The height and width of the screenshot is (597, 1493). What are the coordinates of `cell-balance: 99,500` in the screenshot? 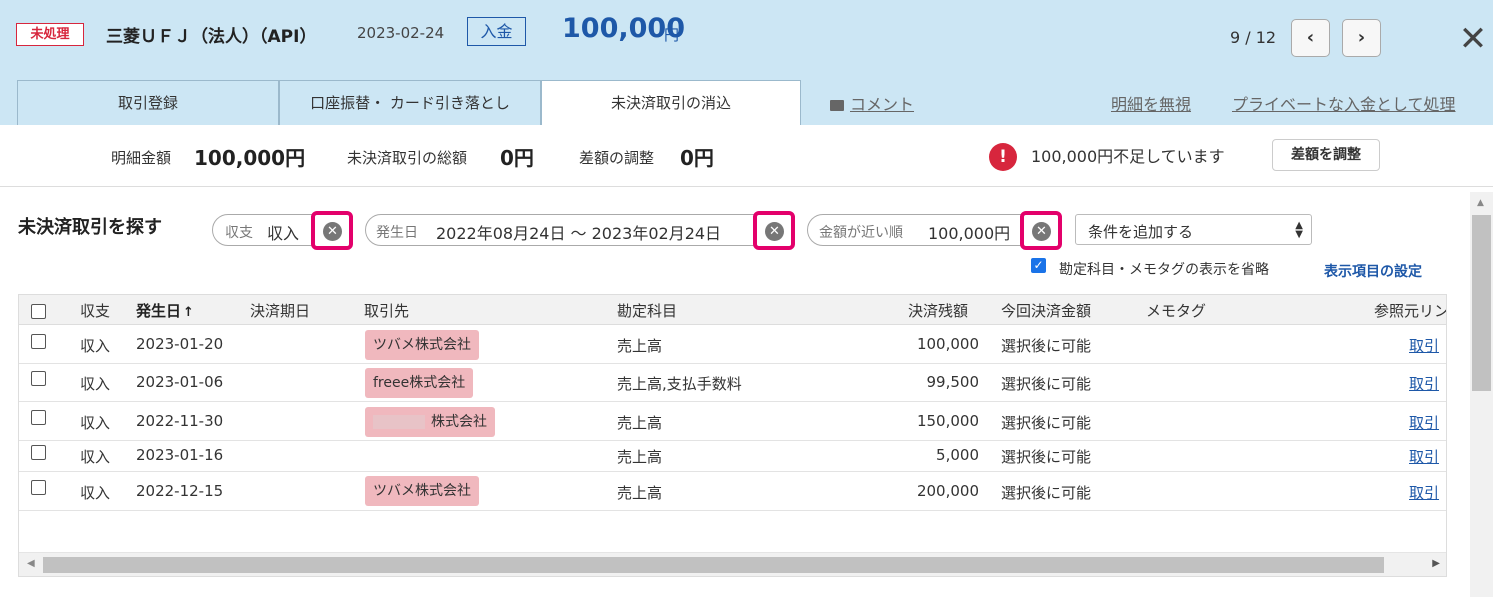 It's located at (953, 382).